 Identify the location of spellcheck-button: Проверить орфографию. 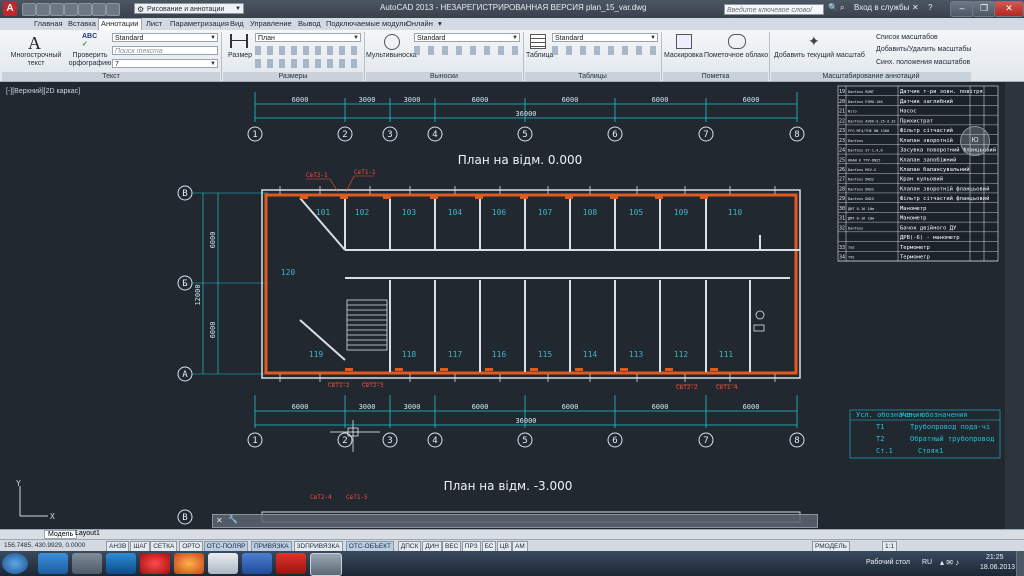
(90, 60).